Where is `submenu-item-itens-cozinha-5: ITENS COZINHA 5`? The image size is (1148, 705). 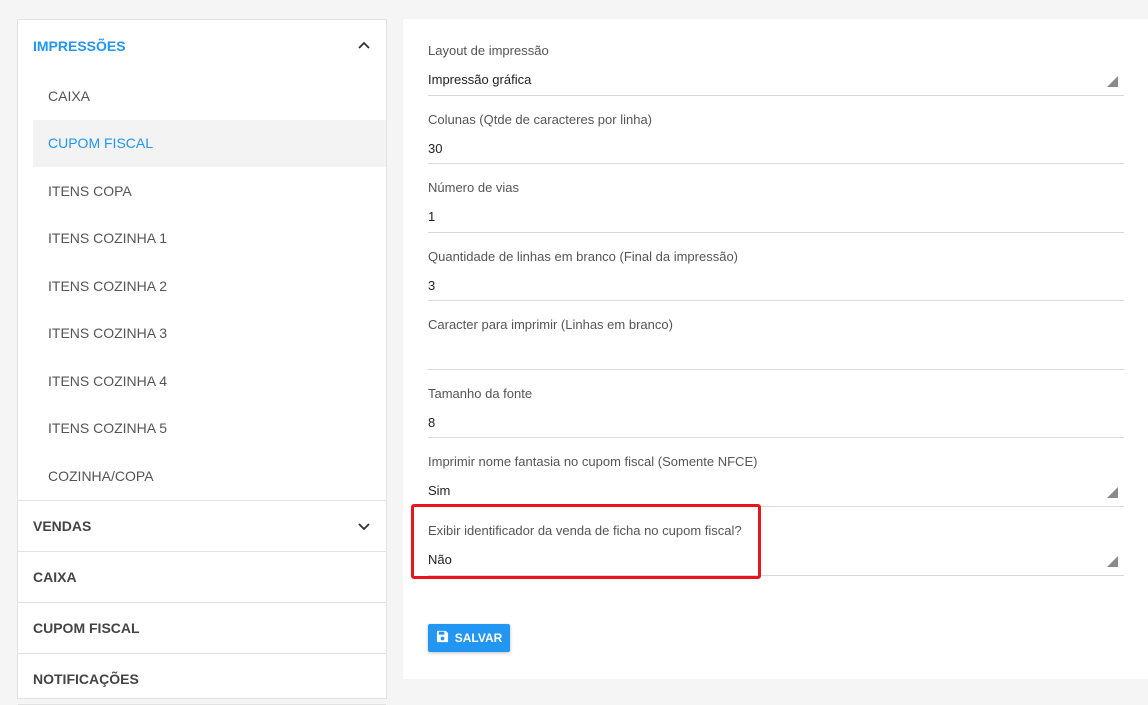
submenu-item-itens-cozinha-5: ITENS COZINHA 5 is located at coordinates (209, 429).